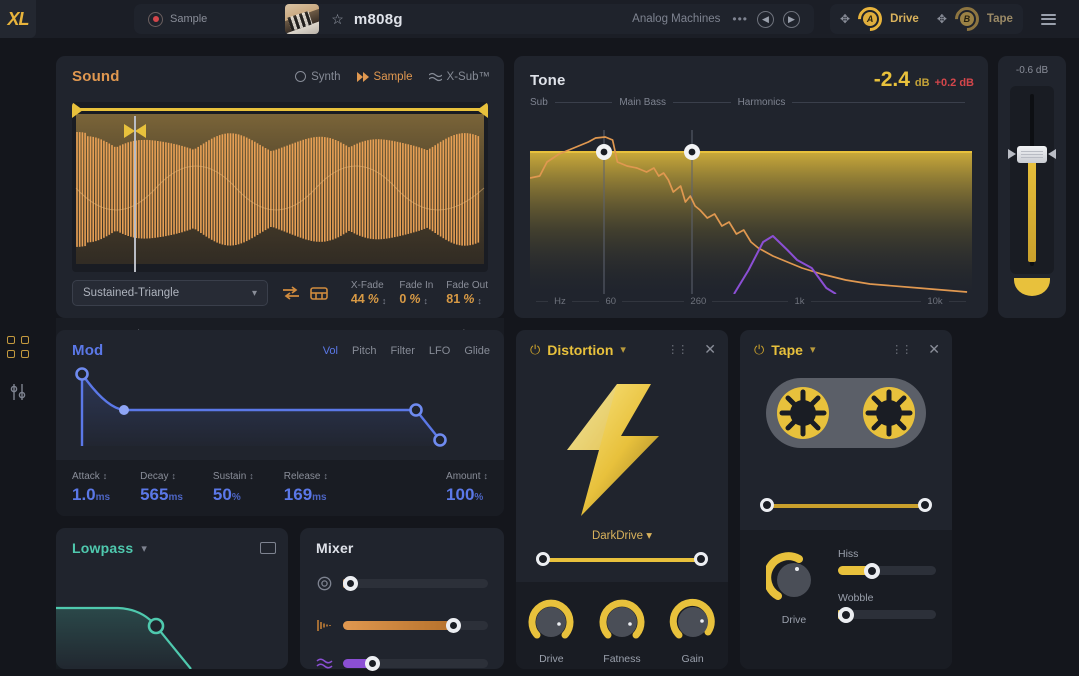 The image size is (1079, 676). I want to click on amount-control: Amount ↕ 100%, so click(467, 488).